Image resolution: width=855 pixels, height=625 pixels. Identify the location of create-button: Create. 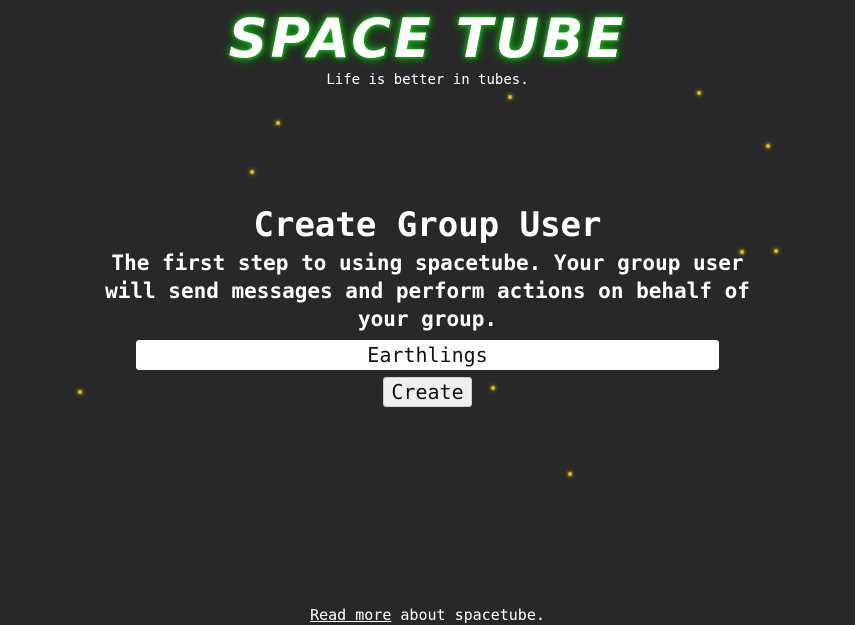
(427, 392).